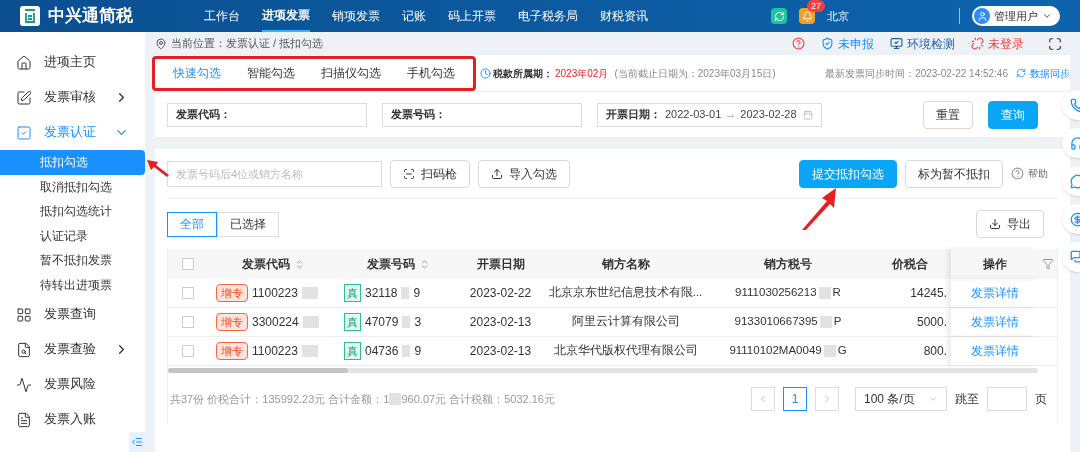 The width and height of the screenshot is (1080, 452). I want to click on table-cell-text: 3, so click(418, 322).